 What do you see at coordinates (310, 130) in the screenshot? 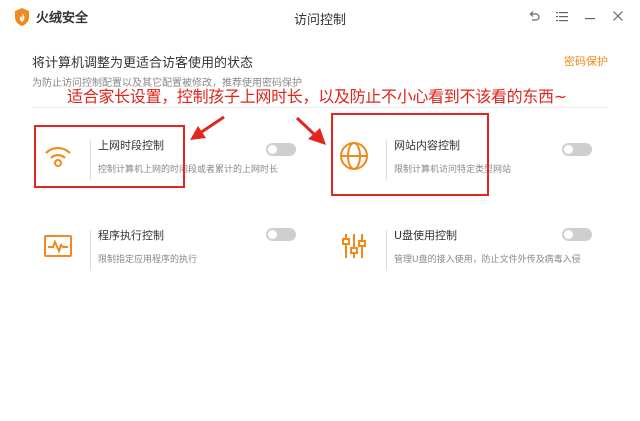
I see `arrow-right-icon` at bounding box center [310, 130].